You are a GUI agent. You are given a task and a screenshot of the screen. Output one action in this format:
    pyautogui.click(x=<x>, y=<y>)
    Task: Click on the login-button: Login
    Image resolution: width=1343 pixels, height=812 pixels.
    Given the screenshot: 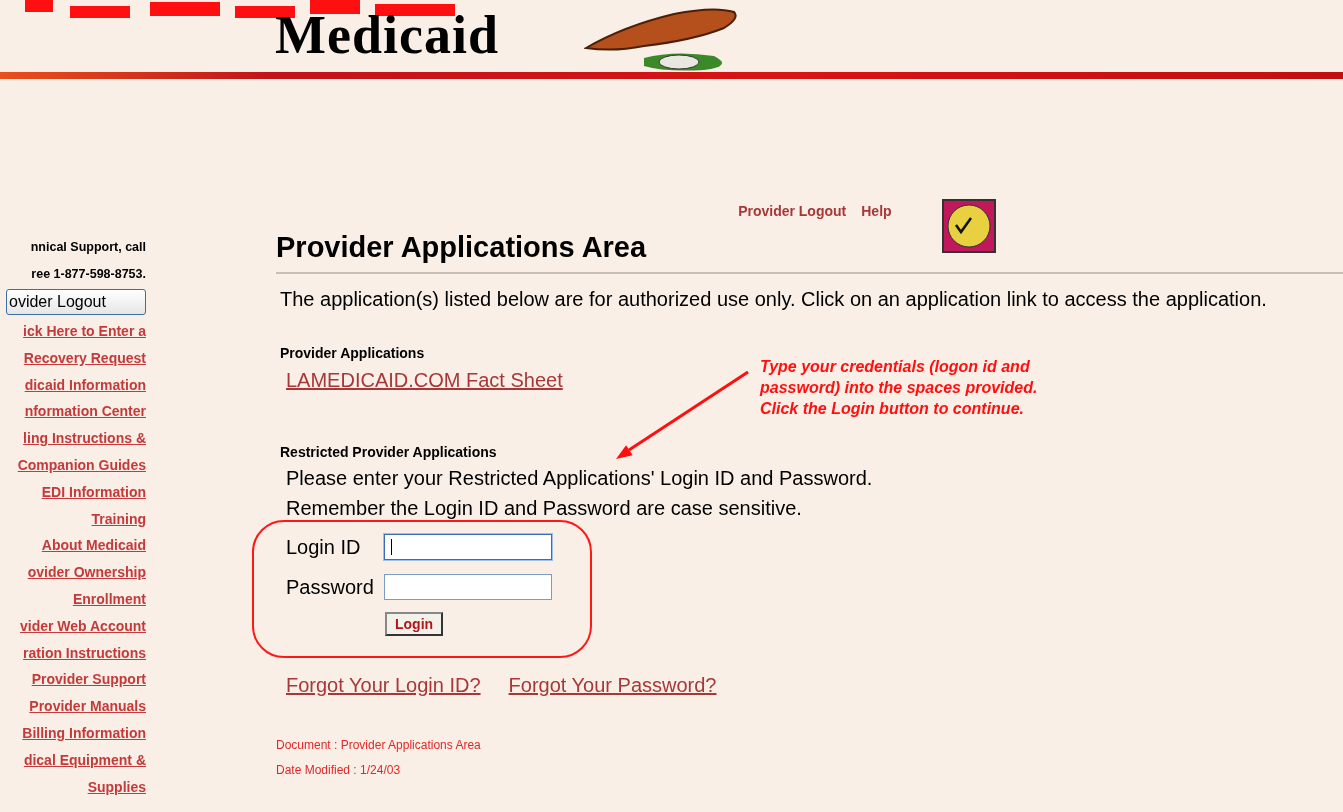 What is the action you would take?
    pyautogui.click(x=414, y=624)
    